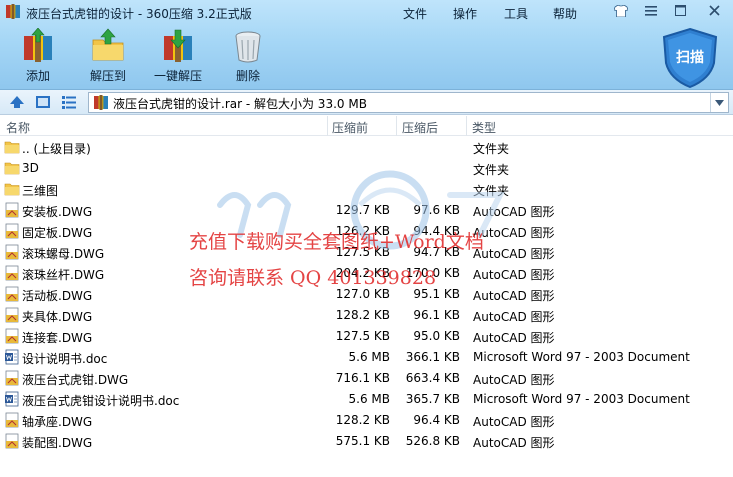  Describe the element at coordinates (178, 45) in the screenshot. I see `one-click-extract-icon` at that location.